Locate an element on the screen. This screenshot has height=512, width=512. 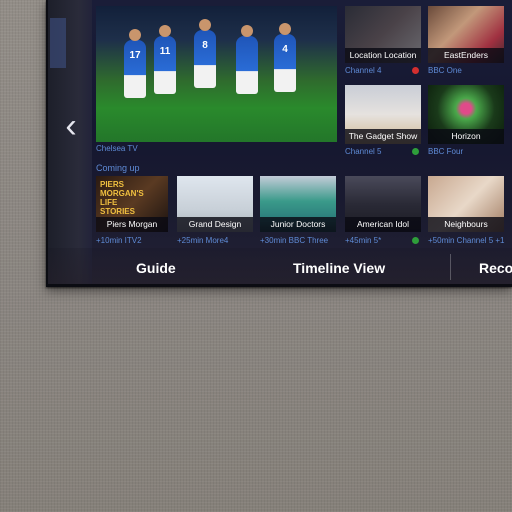
coming-up-label: Junior Doctors is located at coordinates (298, 224).